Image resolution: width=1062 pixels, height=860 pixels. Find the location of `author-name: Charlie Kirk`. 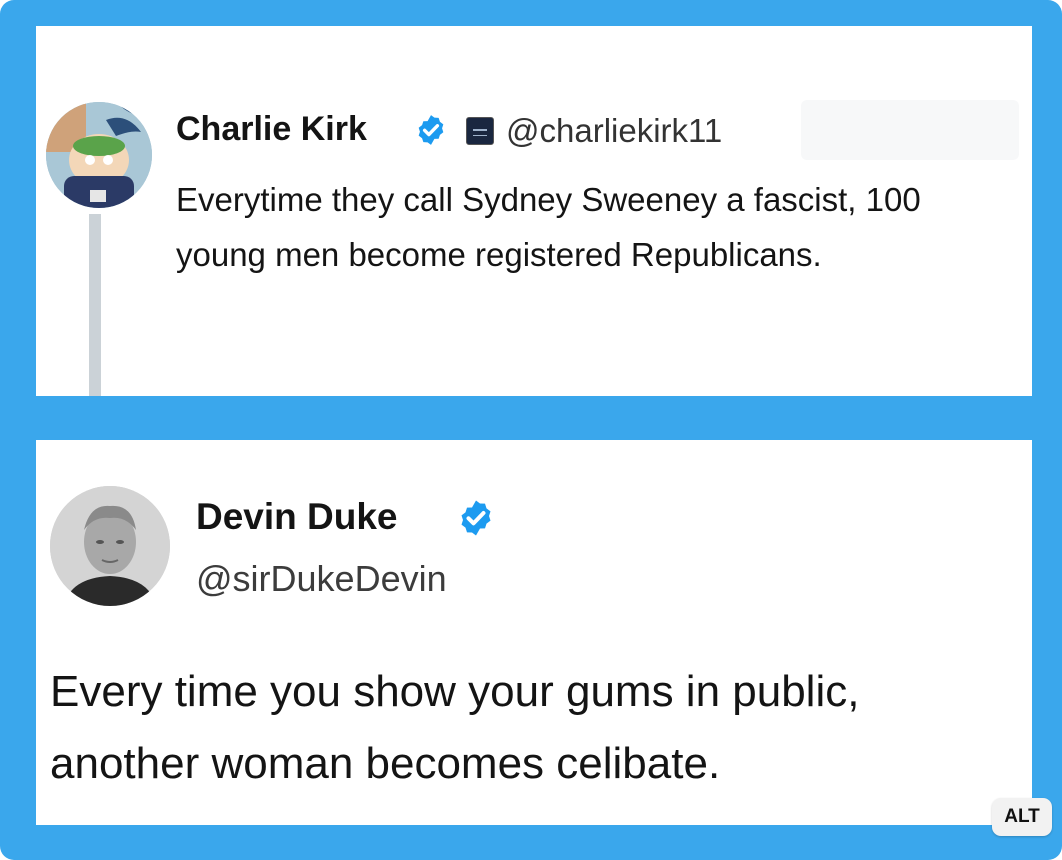

author-name: Charlie Kirk is located at coordinates (271, 129).